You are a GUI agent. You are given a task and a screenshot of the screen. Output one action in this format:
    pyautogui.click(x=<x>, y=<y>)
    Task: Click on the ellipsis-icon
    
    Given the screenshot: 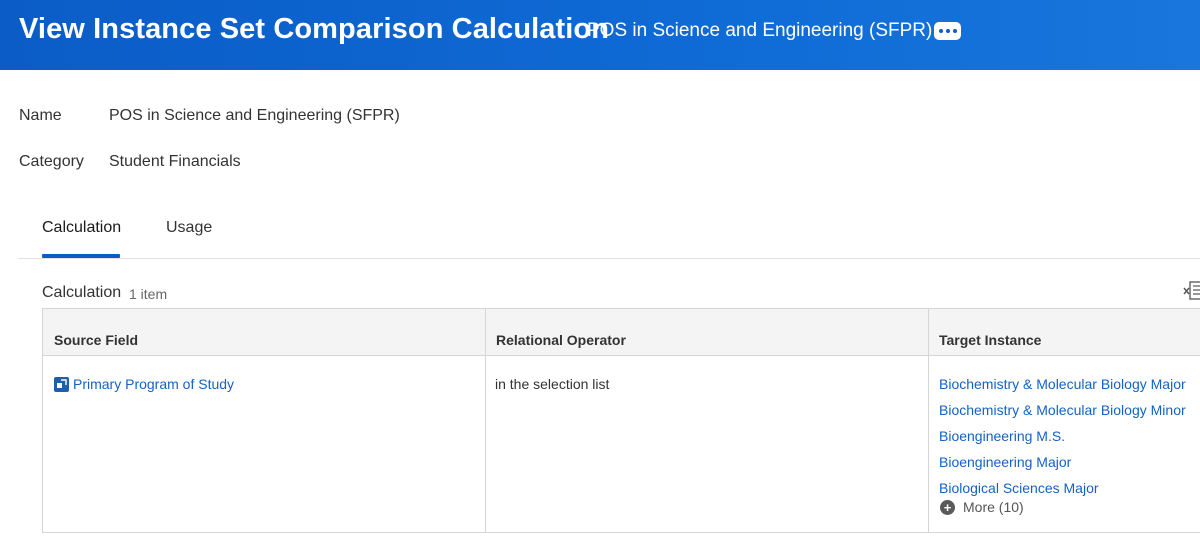 What is the action you would take?
    pyautogui.click(x=947, y=31)
    